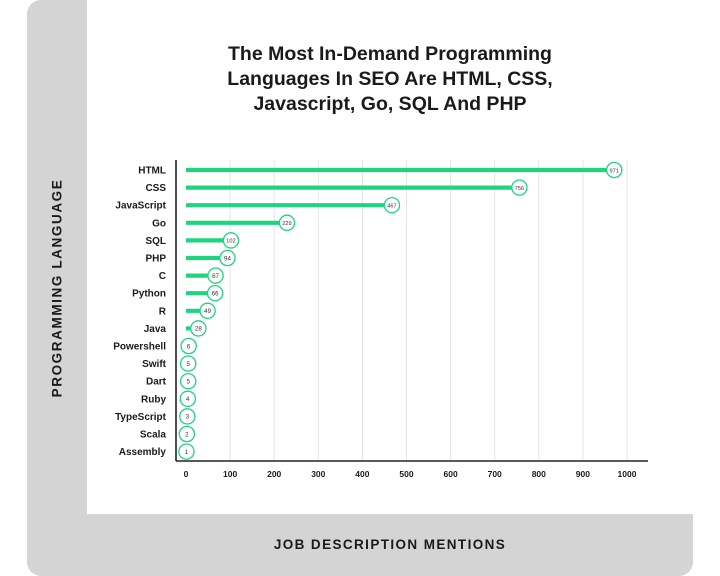 This screenshot has height=576, width=720. I want to click on x-tick-label: 400, so click(362, 474).